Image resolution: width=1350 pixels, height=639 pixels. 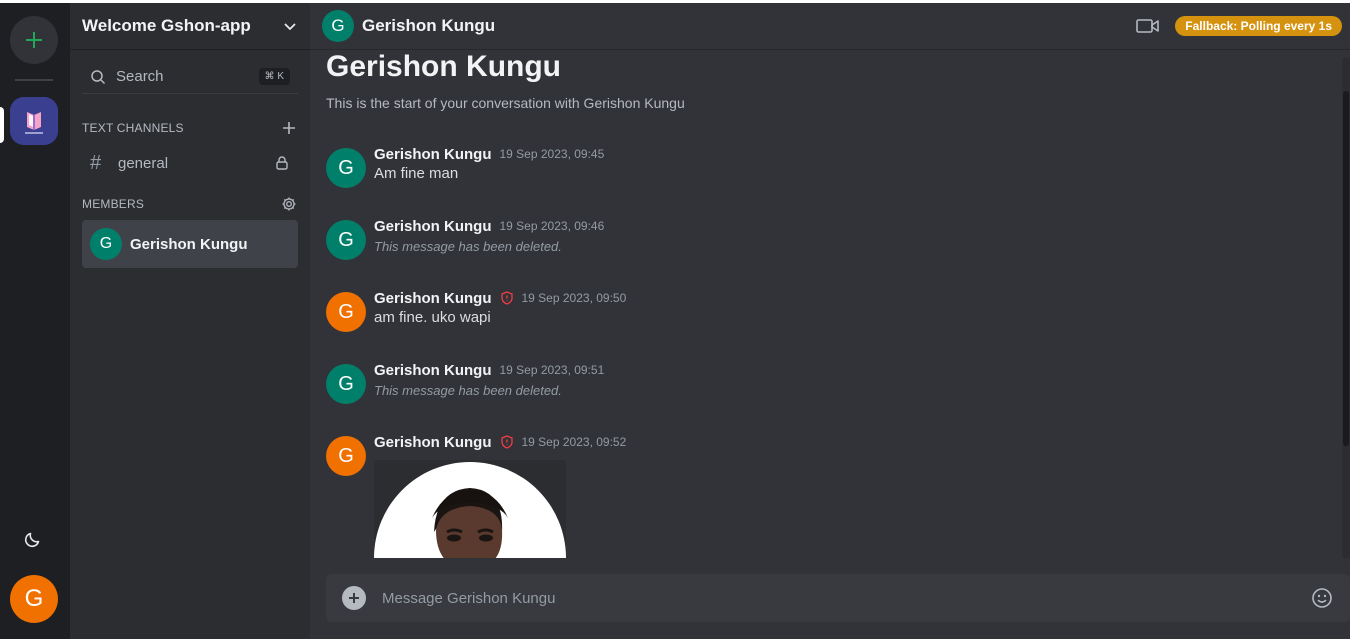 What do you see at coordinates (166, 25) in the screenshot?
I see `server-name: Welcome Gshon-app` at bounding box center [166, 25].